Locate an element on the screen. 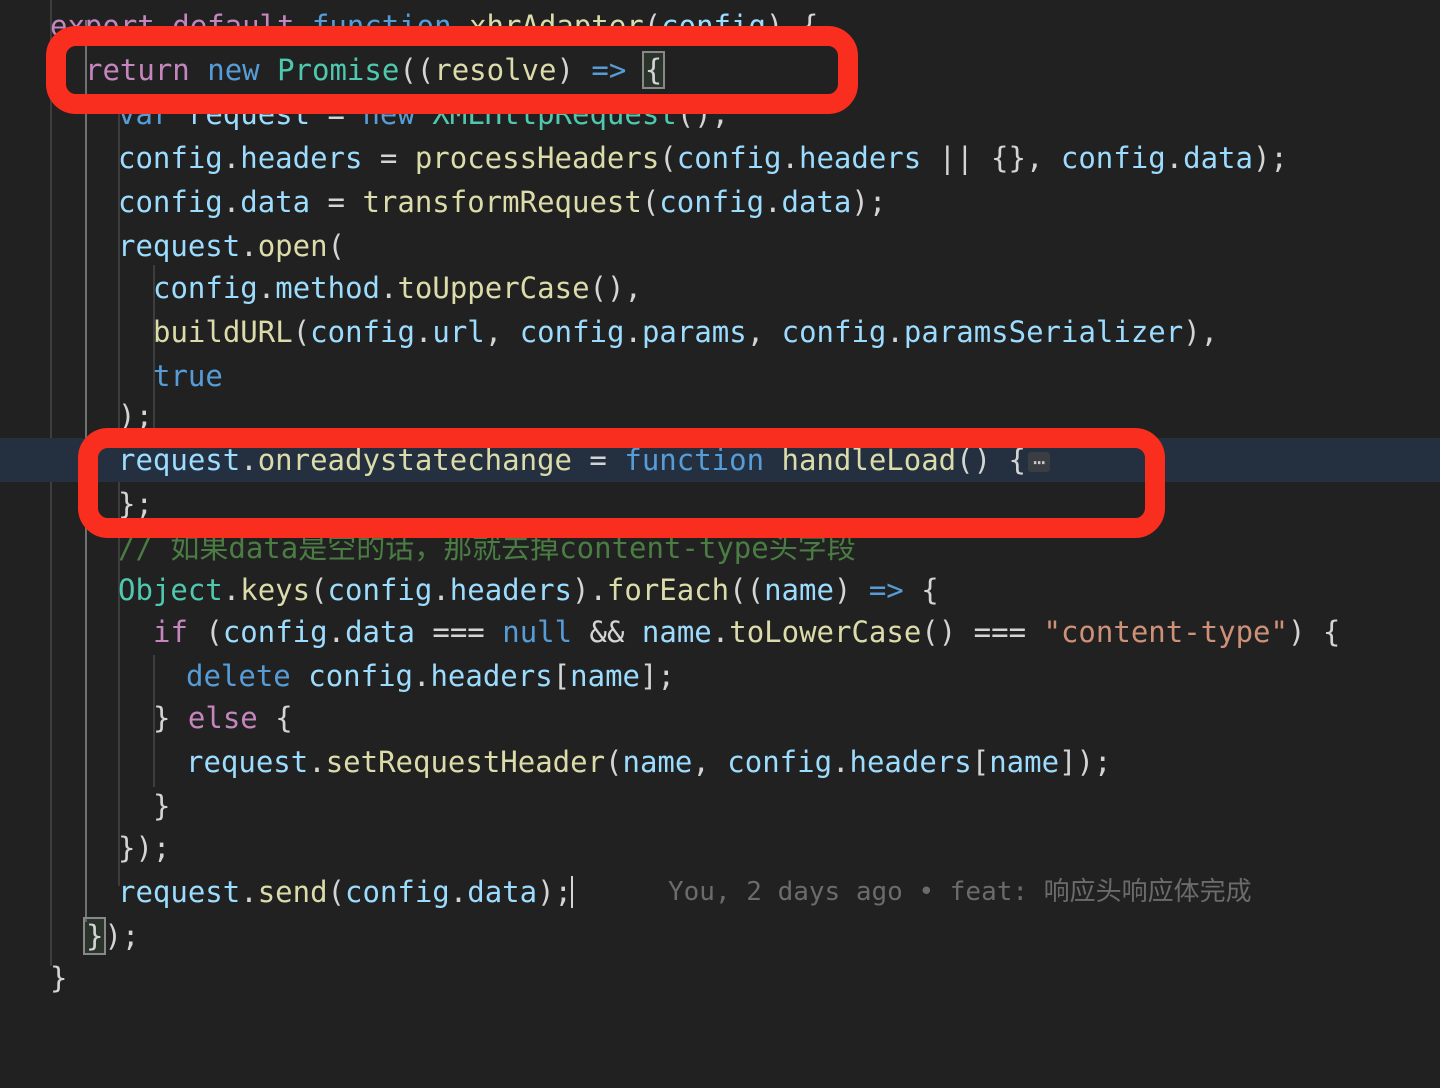 The width and height of the screenshot is (1440, 1088). code-line: }; is located at coordinates (720, 504).